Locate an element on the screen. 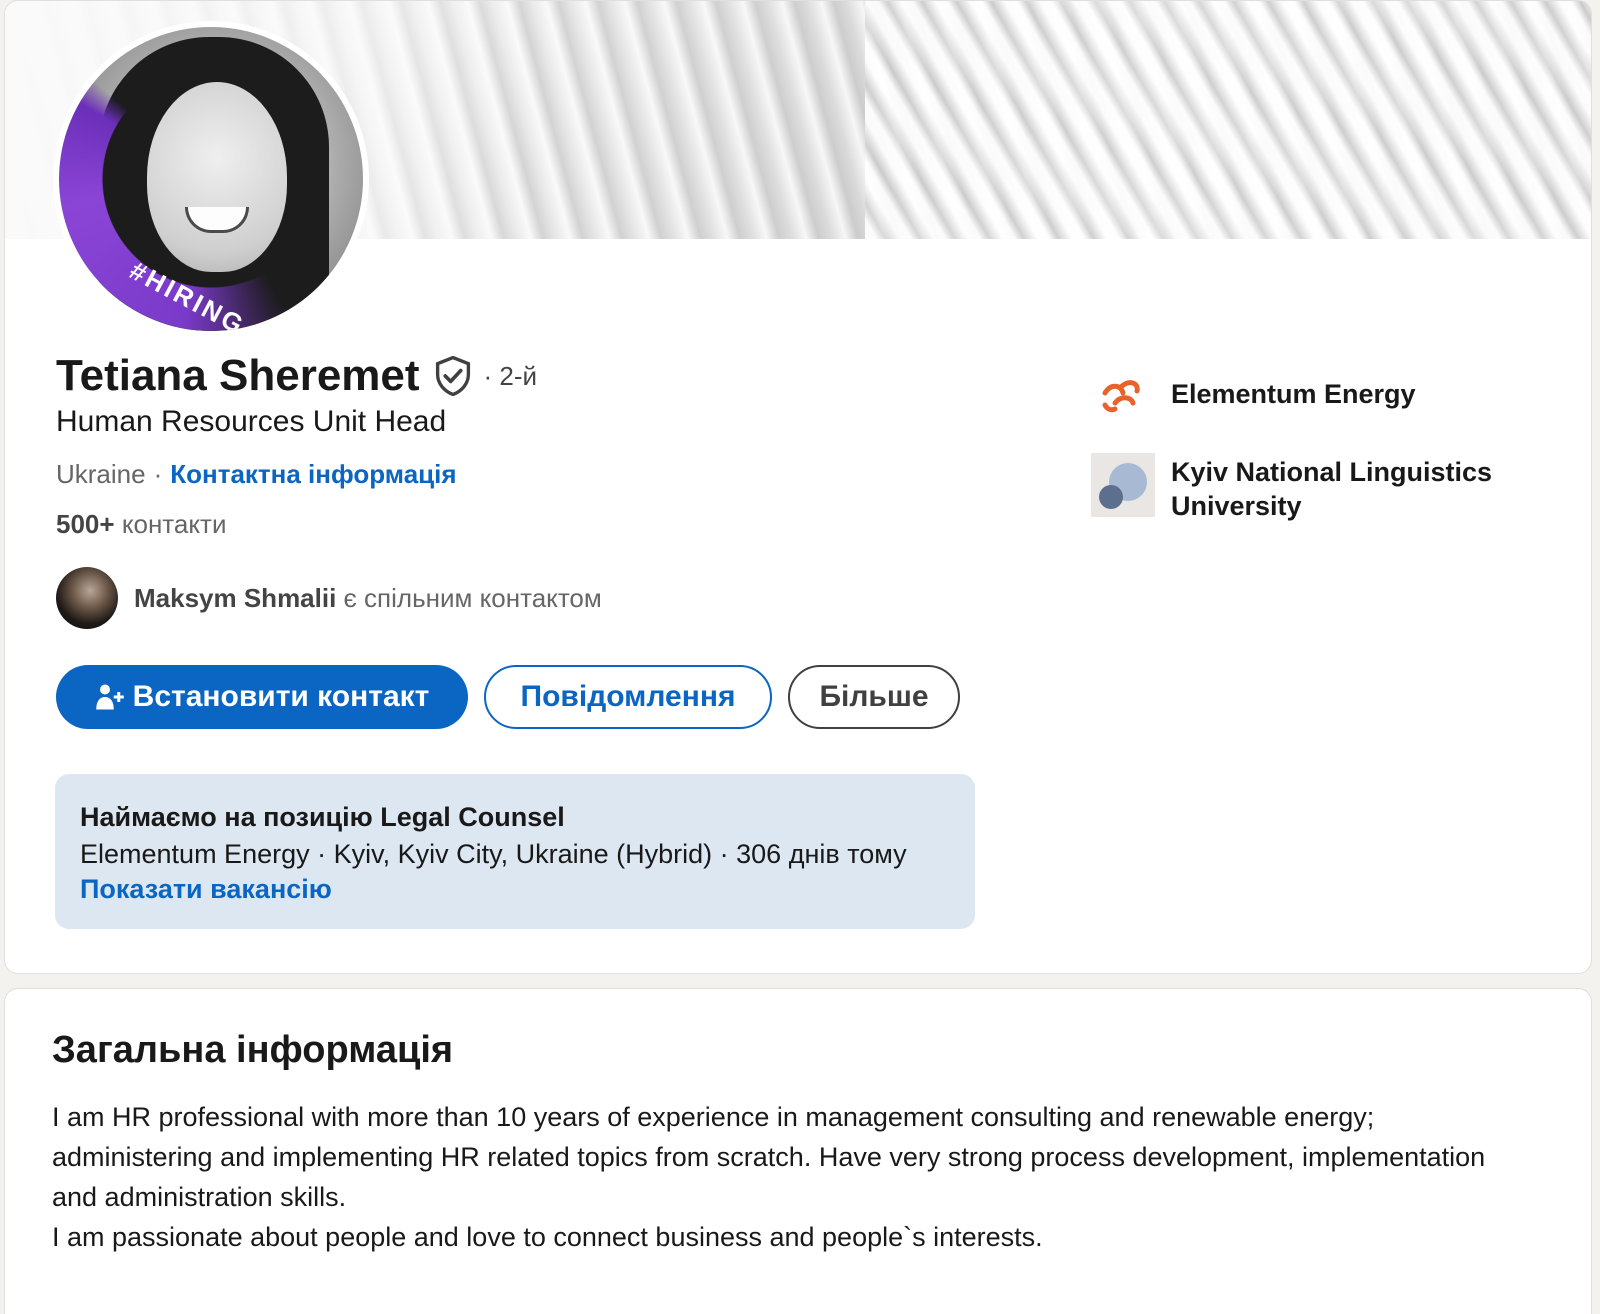 The image size is (1600, 1314). more-button: Більше is located at coordinates (874, 697).